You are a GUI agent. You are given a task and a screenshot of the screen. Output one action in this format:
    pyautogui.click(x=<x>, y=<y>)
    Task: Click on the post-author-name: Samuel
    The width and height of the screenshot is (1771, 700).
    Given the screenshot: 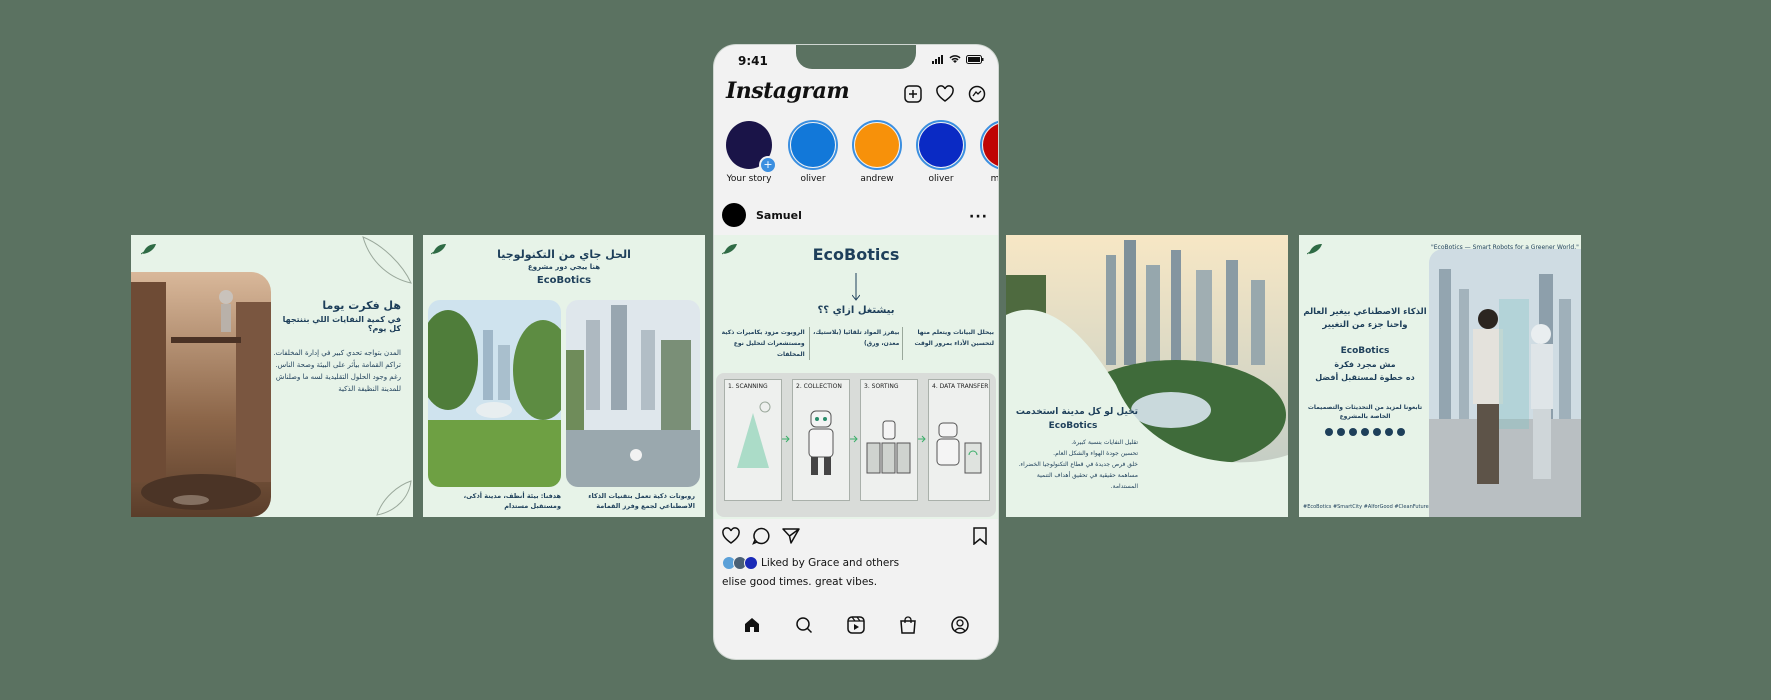 What is the action you would take?
    pyautogui.click(x=779, y=215)
    